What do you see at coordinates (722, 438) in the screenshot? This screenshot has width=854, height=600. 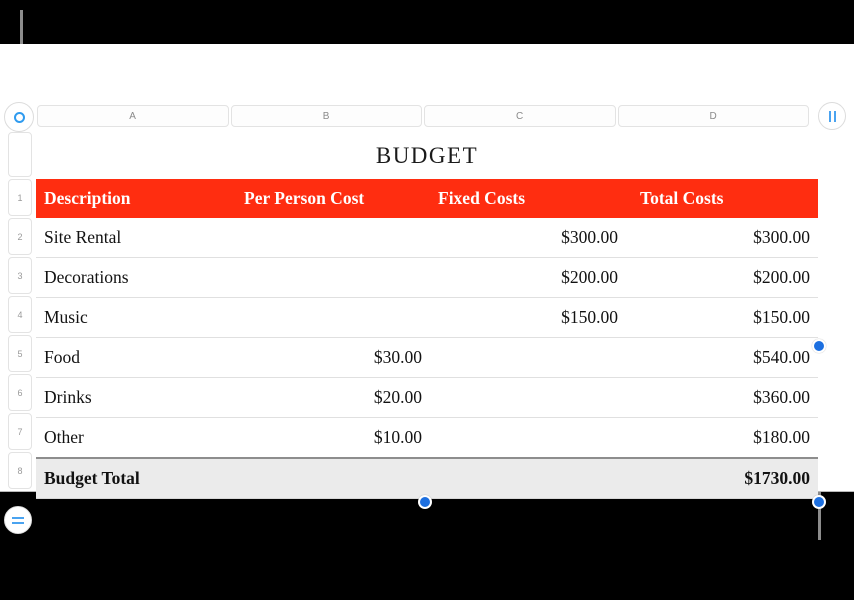 I see `cell-total: $180.00` at bounding box center [722, 438].